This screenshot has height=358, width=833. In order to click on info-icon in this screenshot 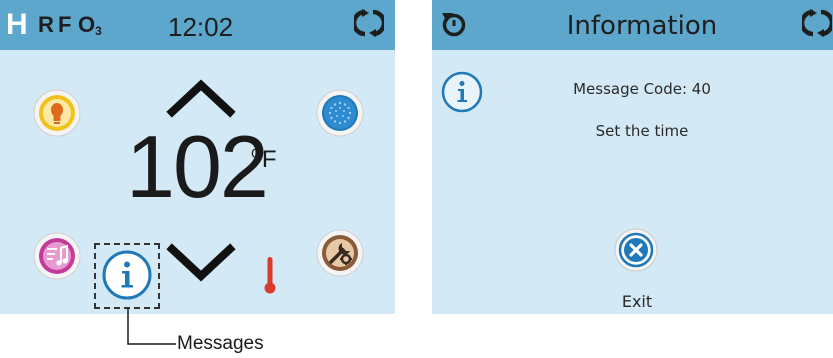, I will do `click(462, 92)`.